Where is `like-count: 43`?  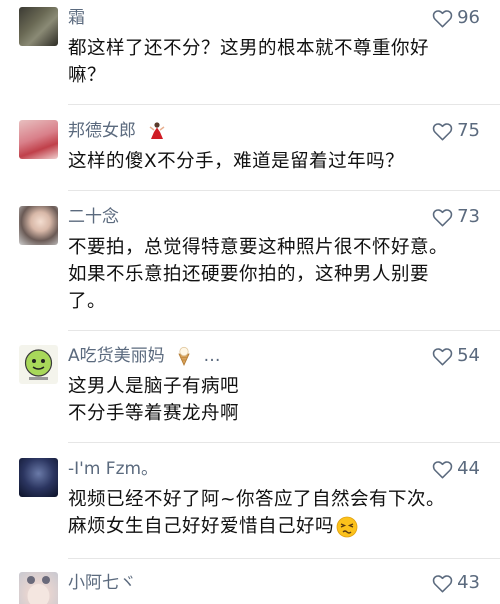
like-count: 43 is located at coordinates (468, 582).